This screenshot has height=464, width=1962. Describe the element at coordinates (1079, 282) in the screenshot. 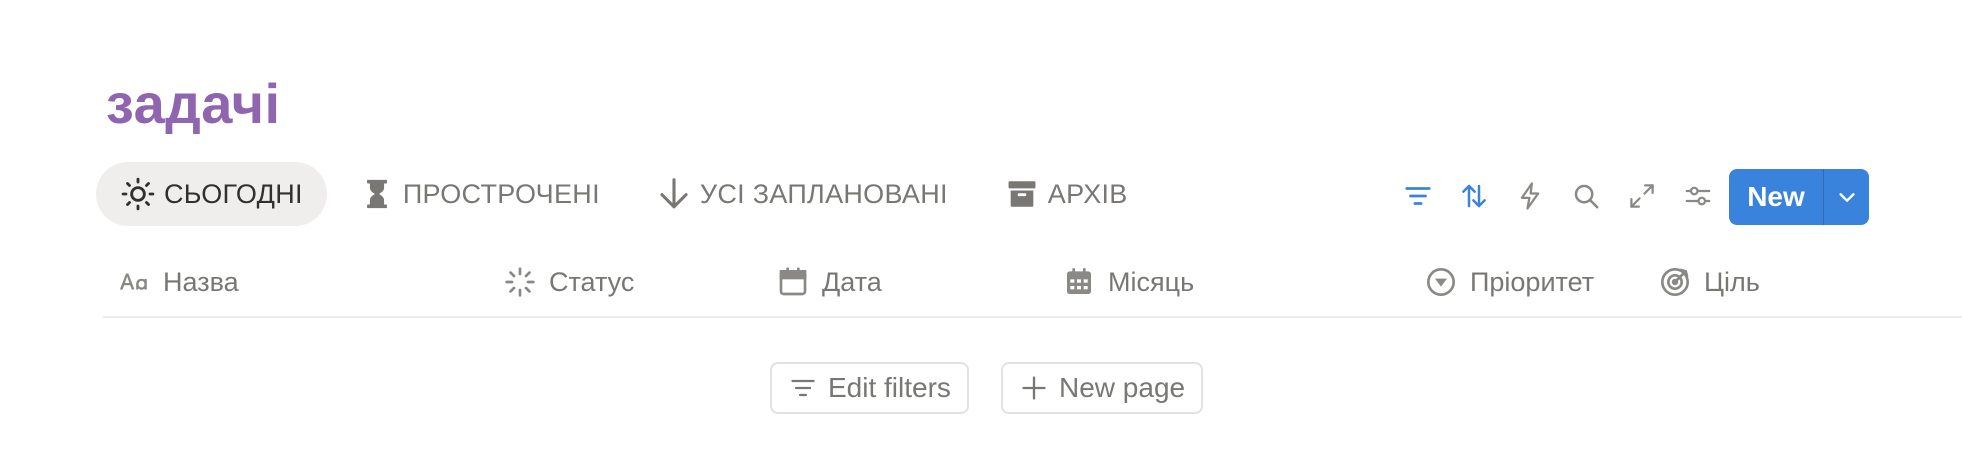

I see `calendar-grid-icon` at that location.